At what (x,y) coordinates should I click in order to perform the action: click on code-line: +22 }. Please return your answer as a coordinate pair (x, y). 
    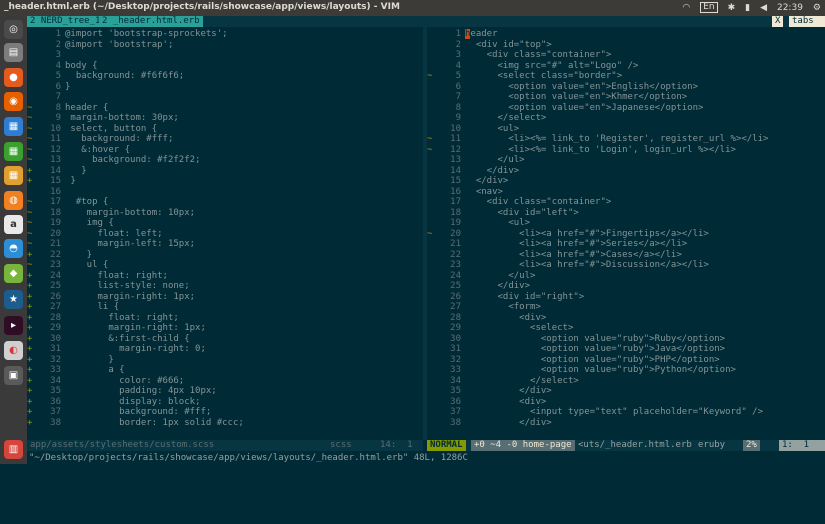
    Looking at the image, I should click on (225, 255).